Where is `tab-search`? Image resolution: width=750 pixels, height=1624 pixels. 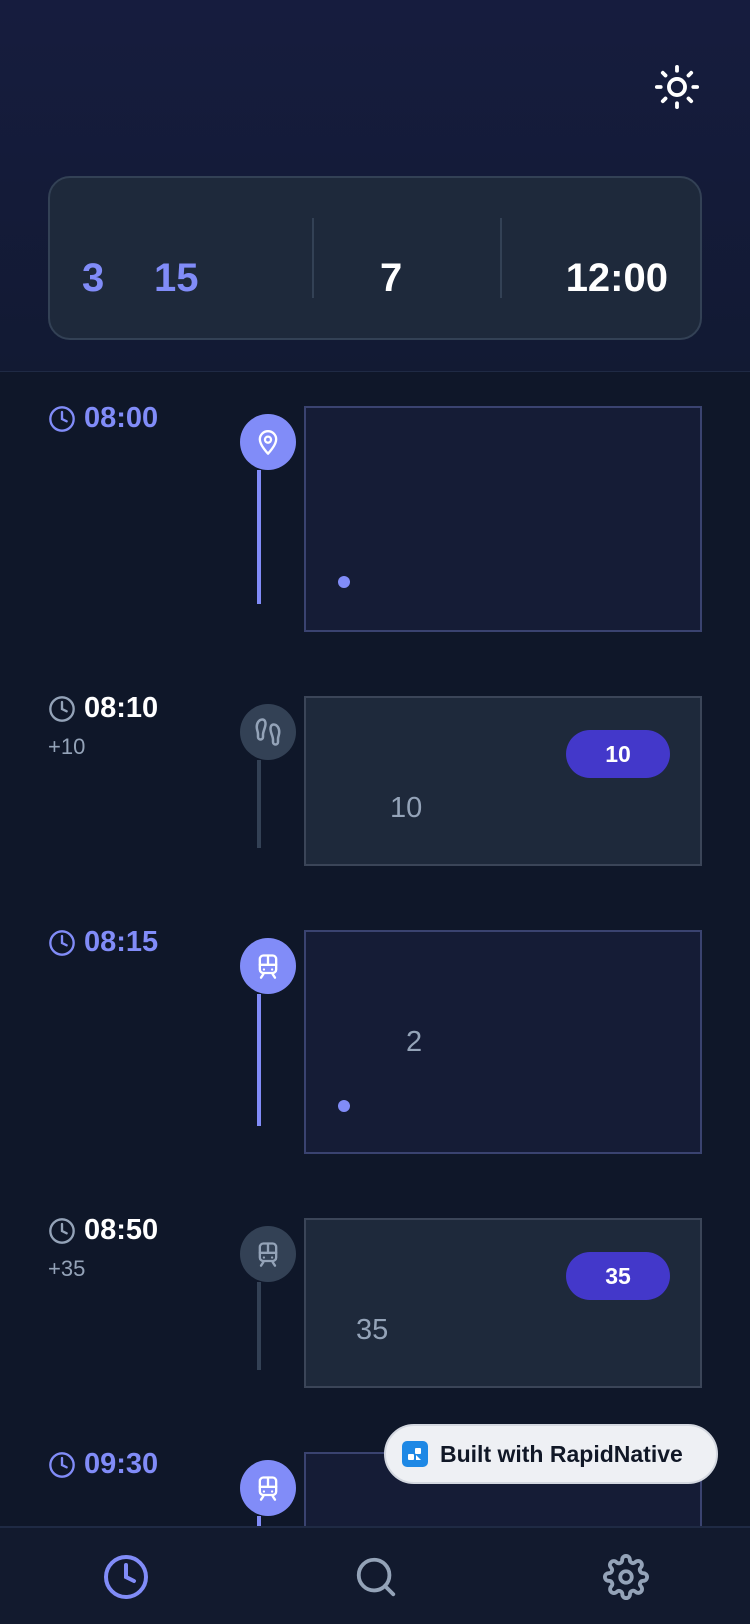 tab-search is located at coordinates (376, 1576).